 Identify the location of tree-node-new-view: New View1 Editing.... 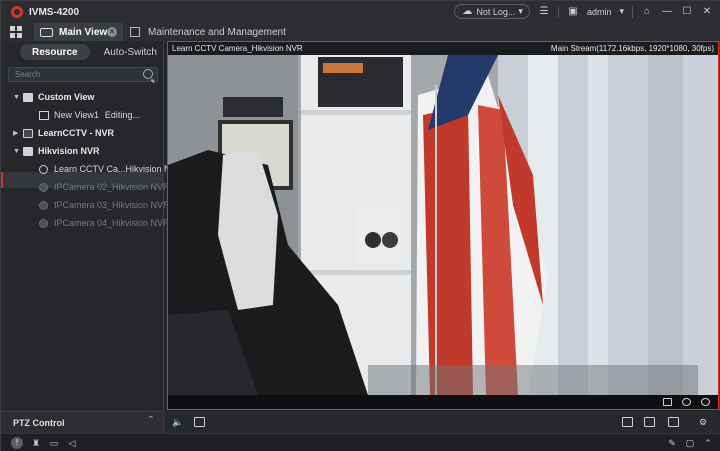
(89, 115).